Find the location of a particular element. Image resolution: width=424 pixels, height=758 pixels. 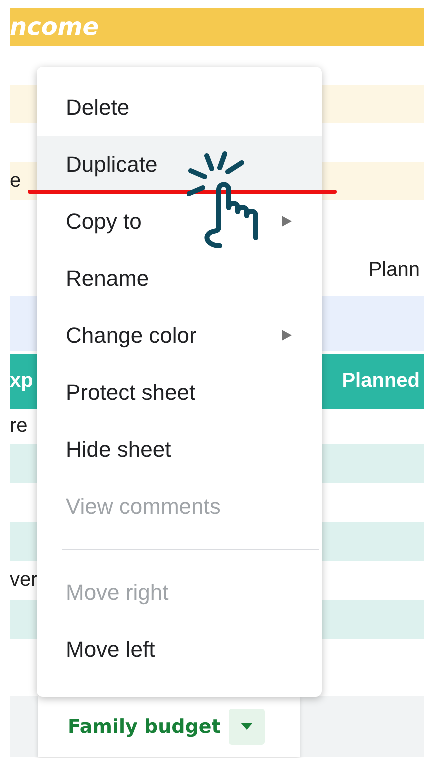

cell-text: xp is located at coordinates (22, 381).